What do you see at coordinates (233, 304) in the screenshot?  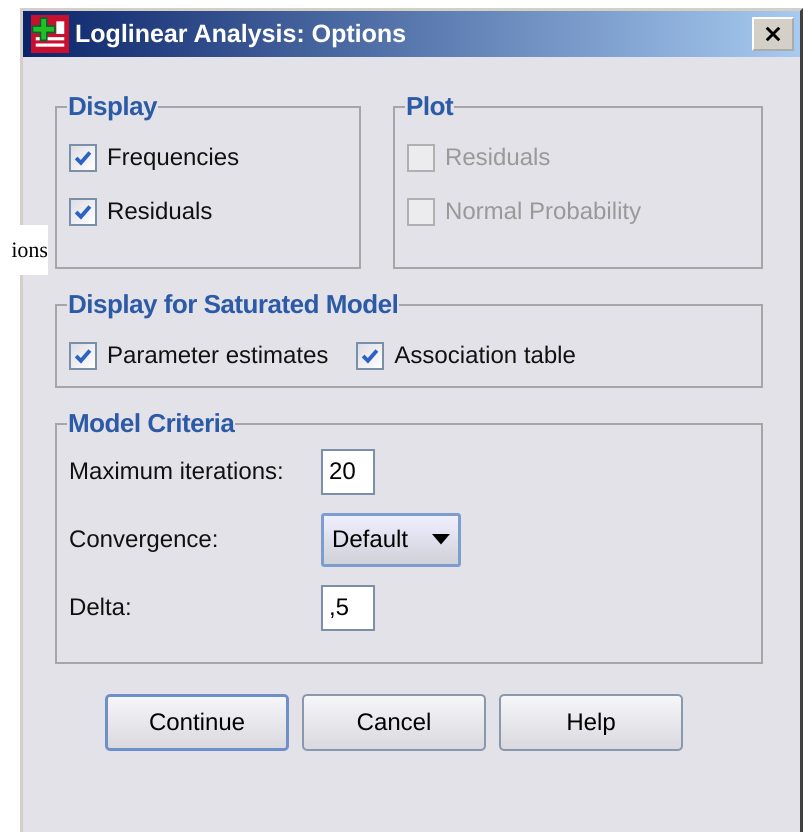 I see `group-title: Display for Saturated Model` at bounding box center [233, 304].